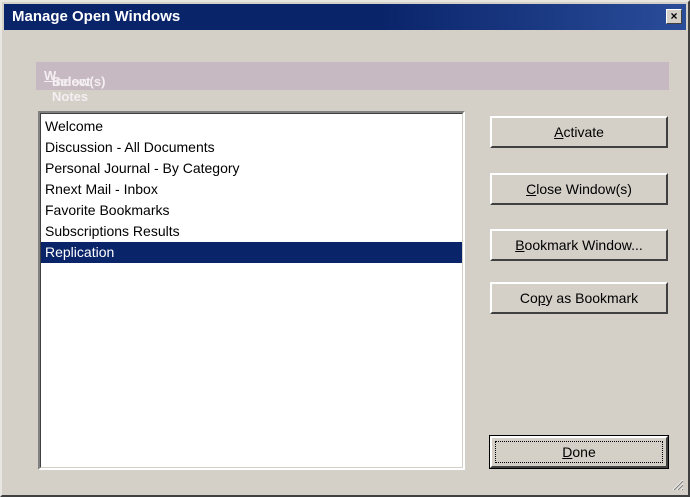  What do you see at coordinates (251, 231) in the screenshot?
I see `list-item-subscriptions-results: Subscriptions Results` at bounding box center [251, 231].